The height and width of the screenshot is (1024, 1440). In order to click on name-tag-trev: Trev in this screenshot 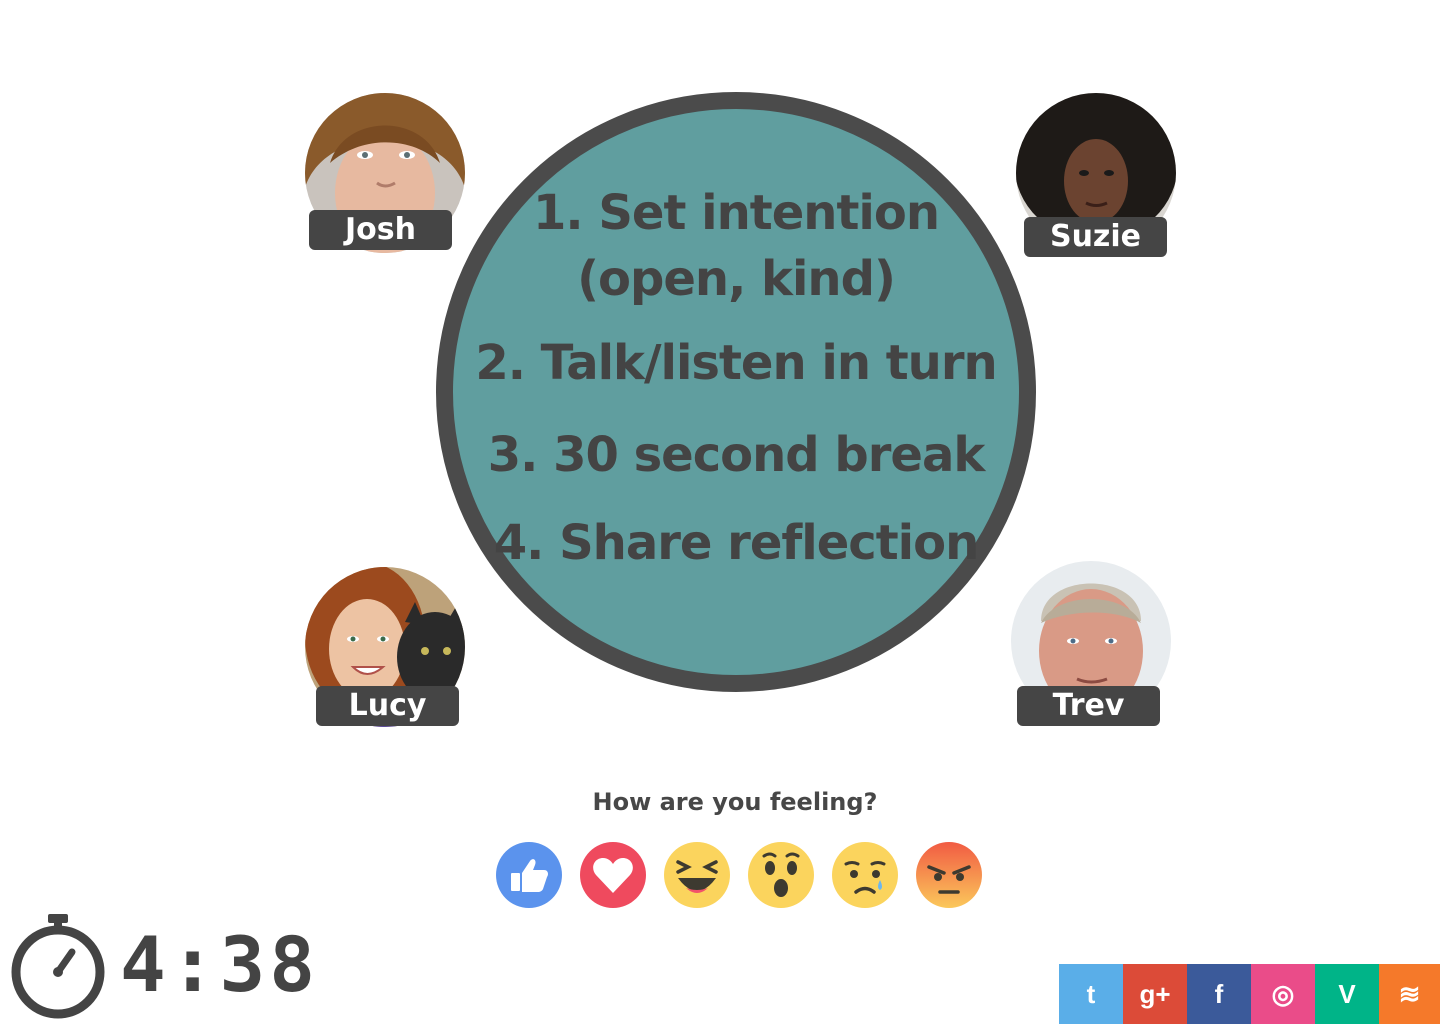, I will do `click(1088, 706)`.